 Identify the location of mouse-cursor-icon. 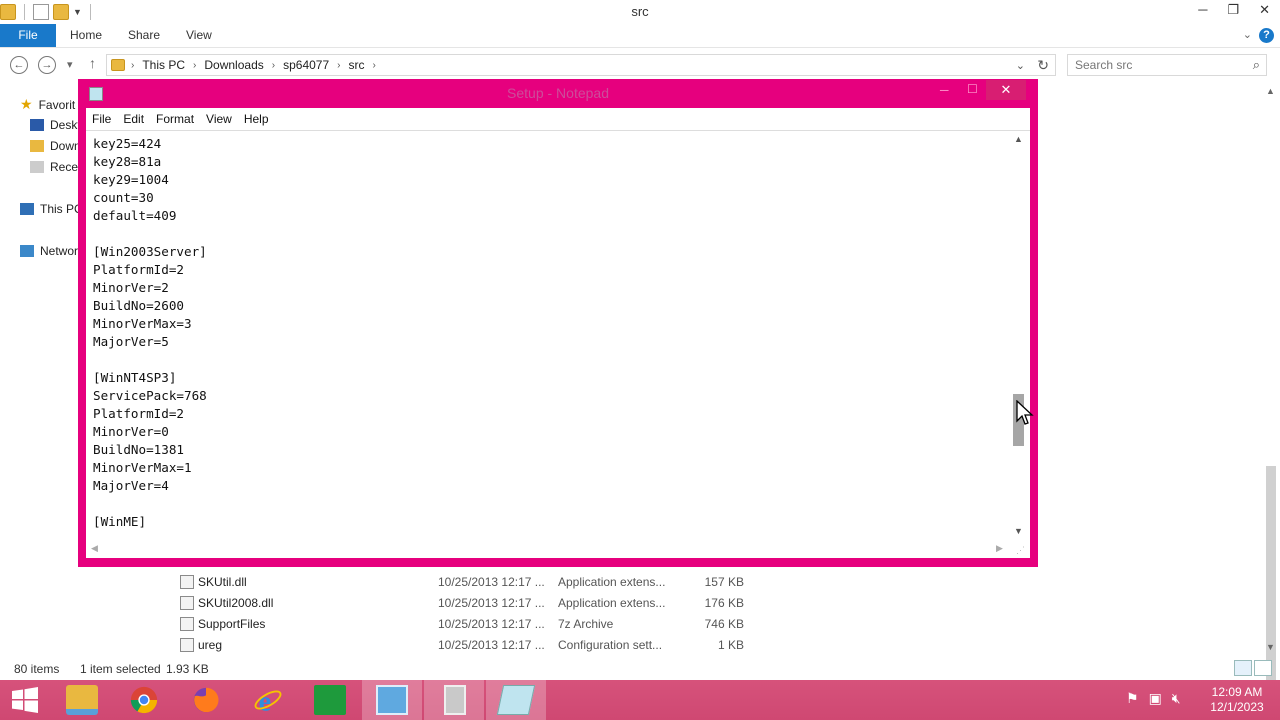
(1025, 412).